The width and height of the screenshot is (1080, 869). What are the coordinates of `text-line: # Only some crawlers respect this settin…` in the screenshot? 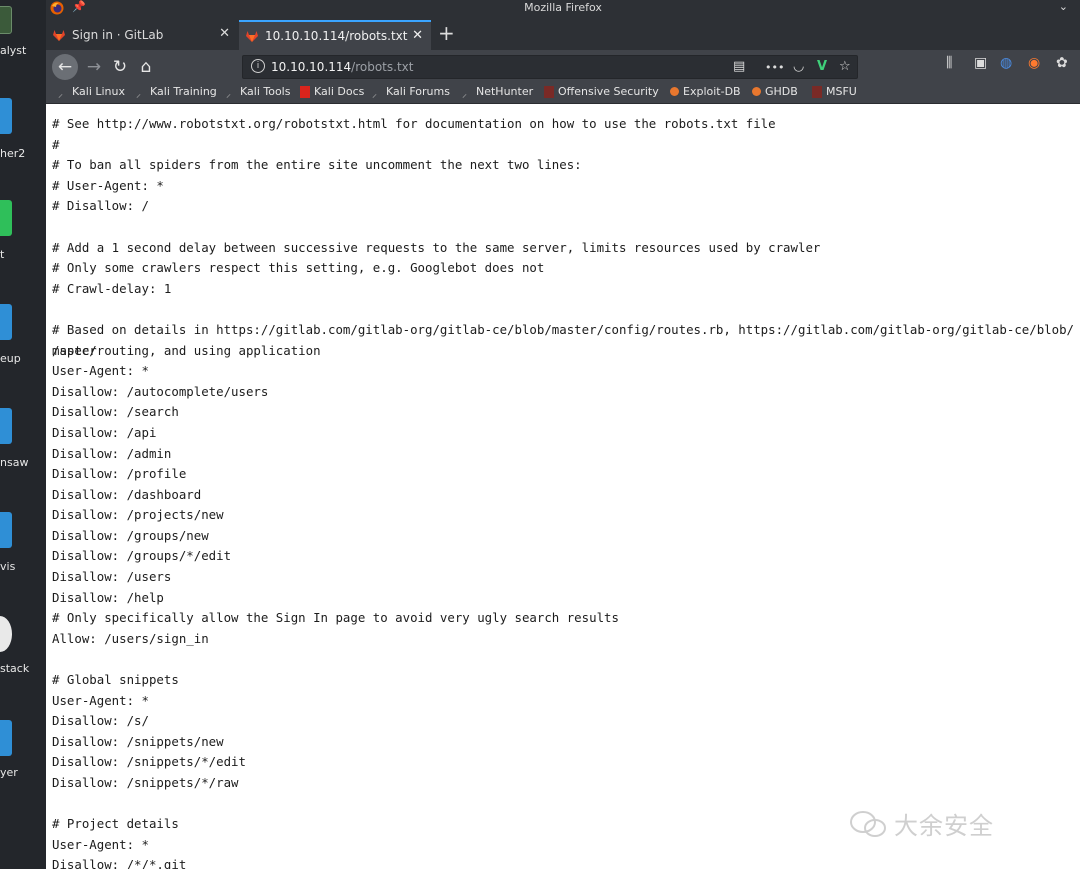 It's located at (298, 268).